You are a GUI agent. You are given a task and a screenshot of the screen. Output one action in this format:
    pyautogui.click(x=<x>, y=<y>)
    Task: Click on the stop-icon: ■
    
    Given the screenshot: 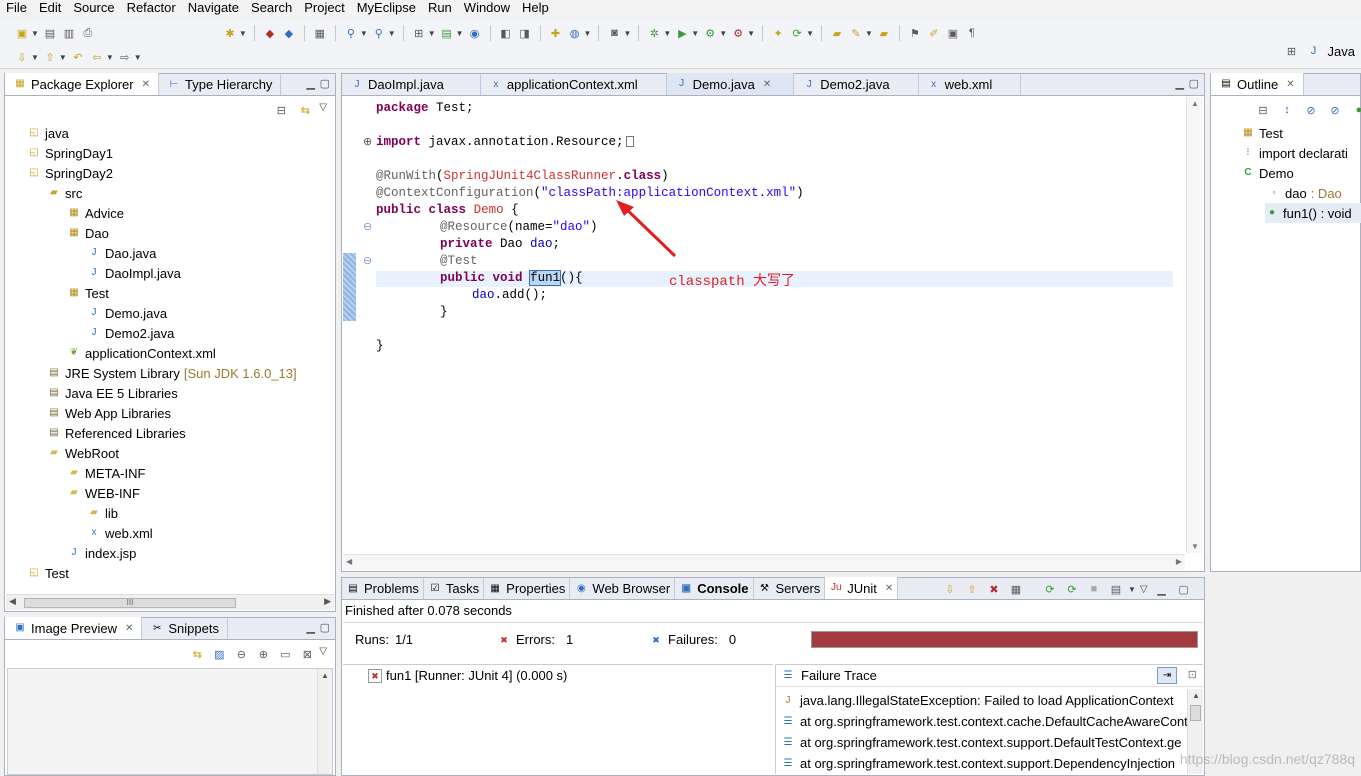 What is the action you would take?
    pyautogui.click(x=1094, y=589)
    